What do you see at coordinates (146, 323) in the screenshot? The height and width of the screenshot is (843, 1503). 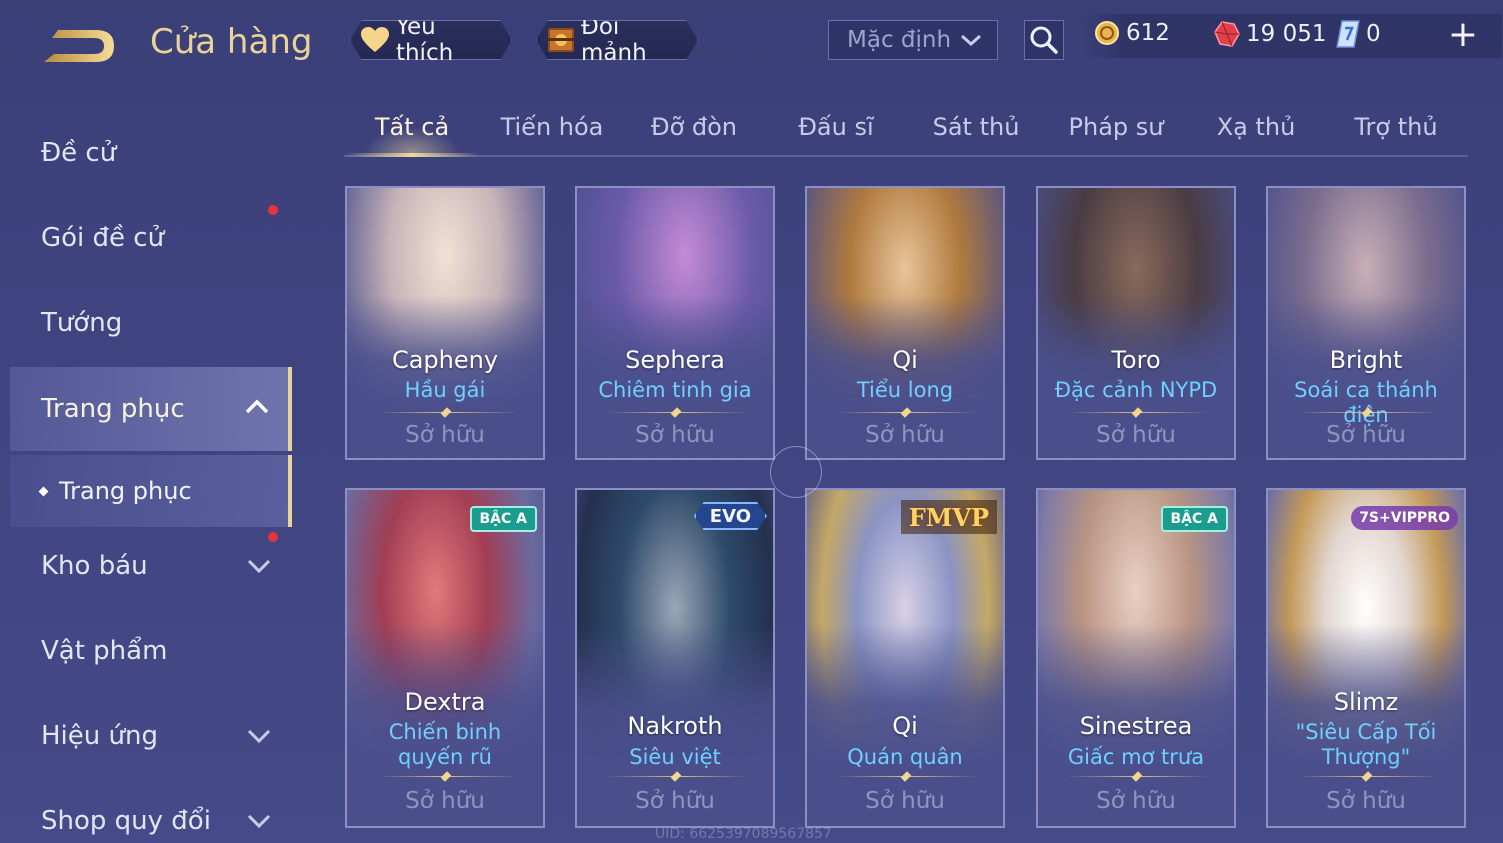 I see `sidebar-item-heroes: Tướng` at bounding box center [146, 323].